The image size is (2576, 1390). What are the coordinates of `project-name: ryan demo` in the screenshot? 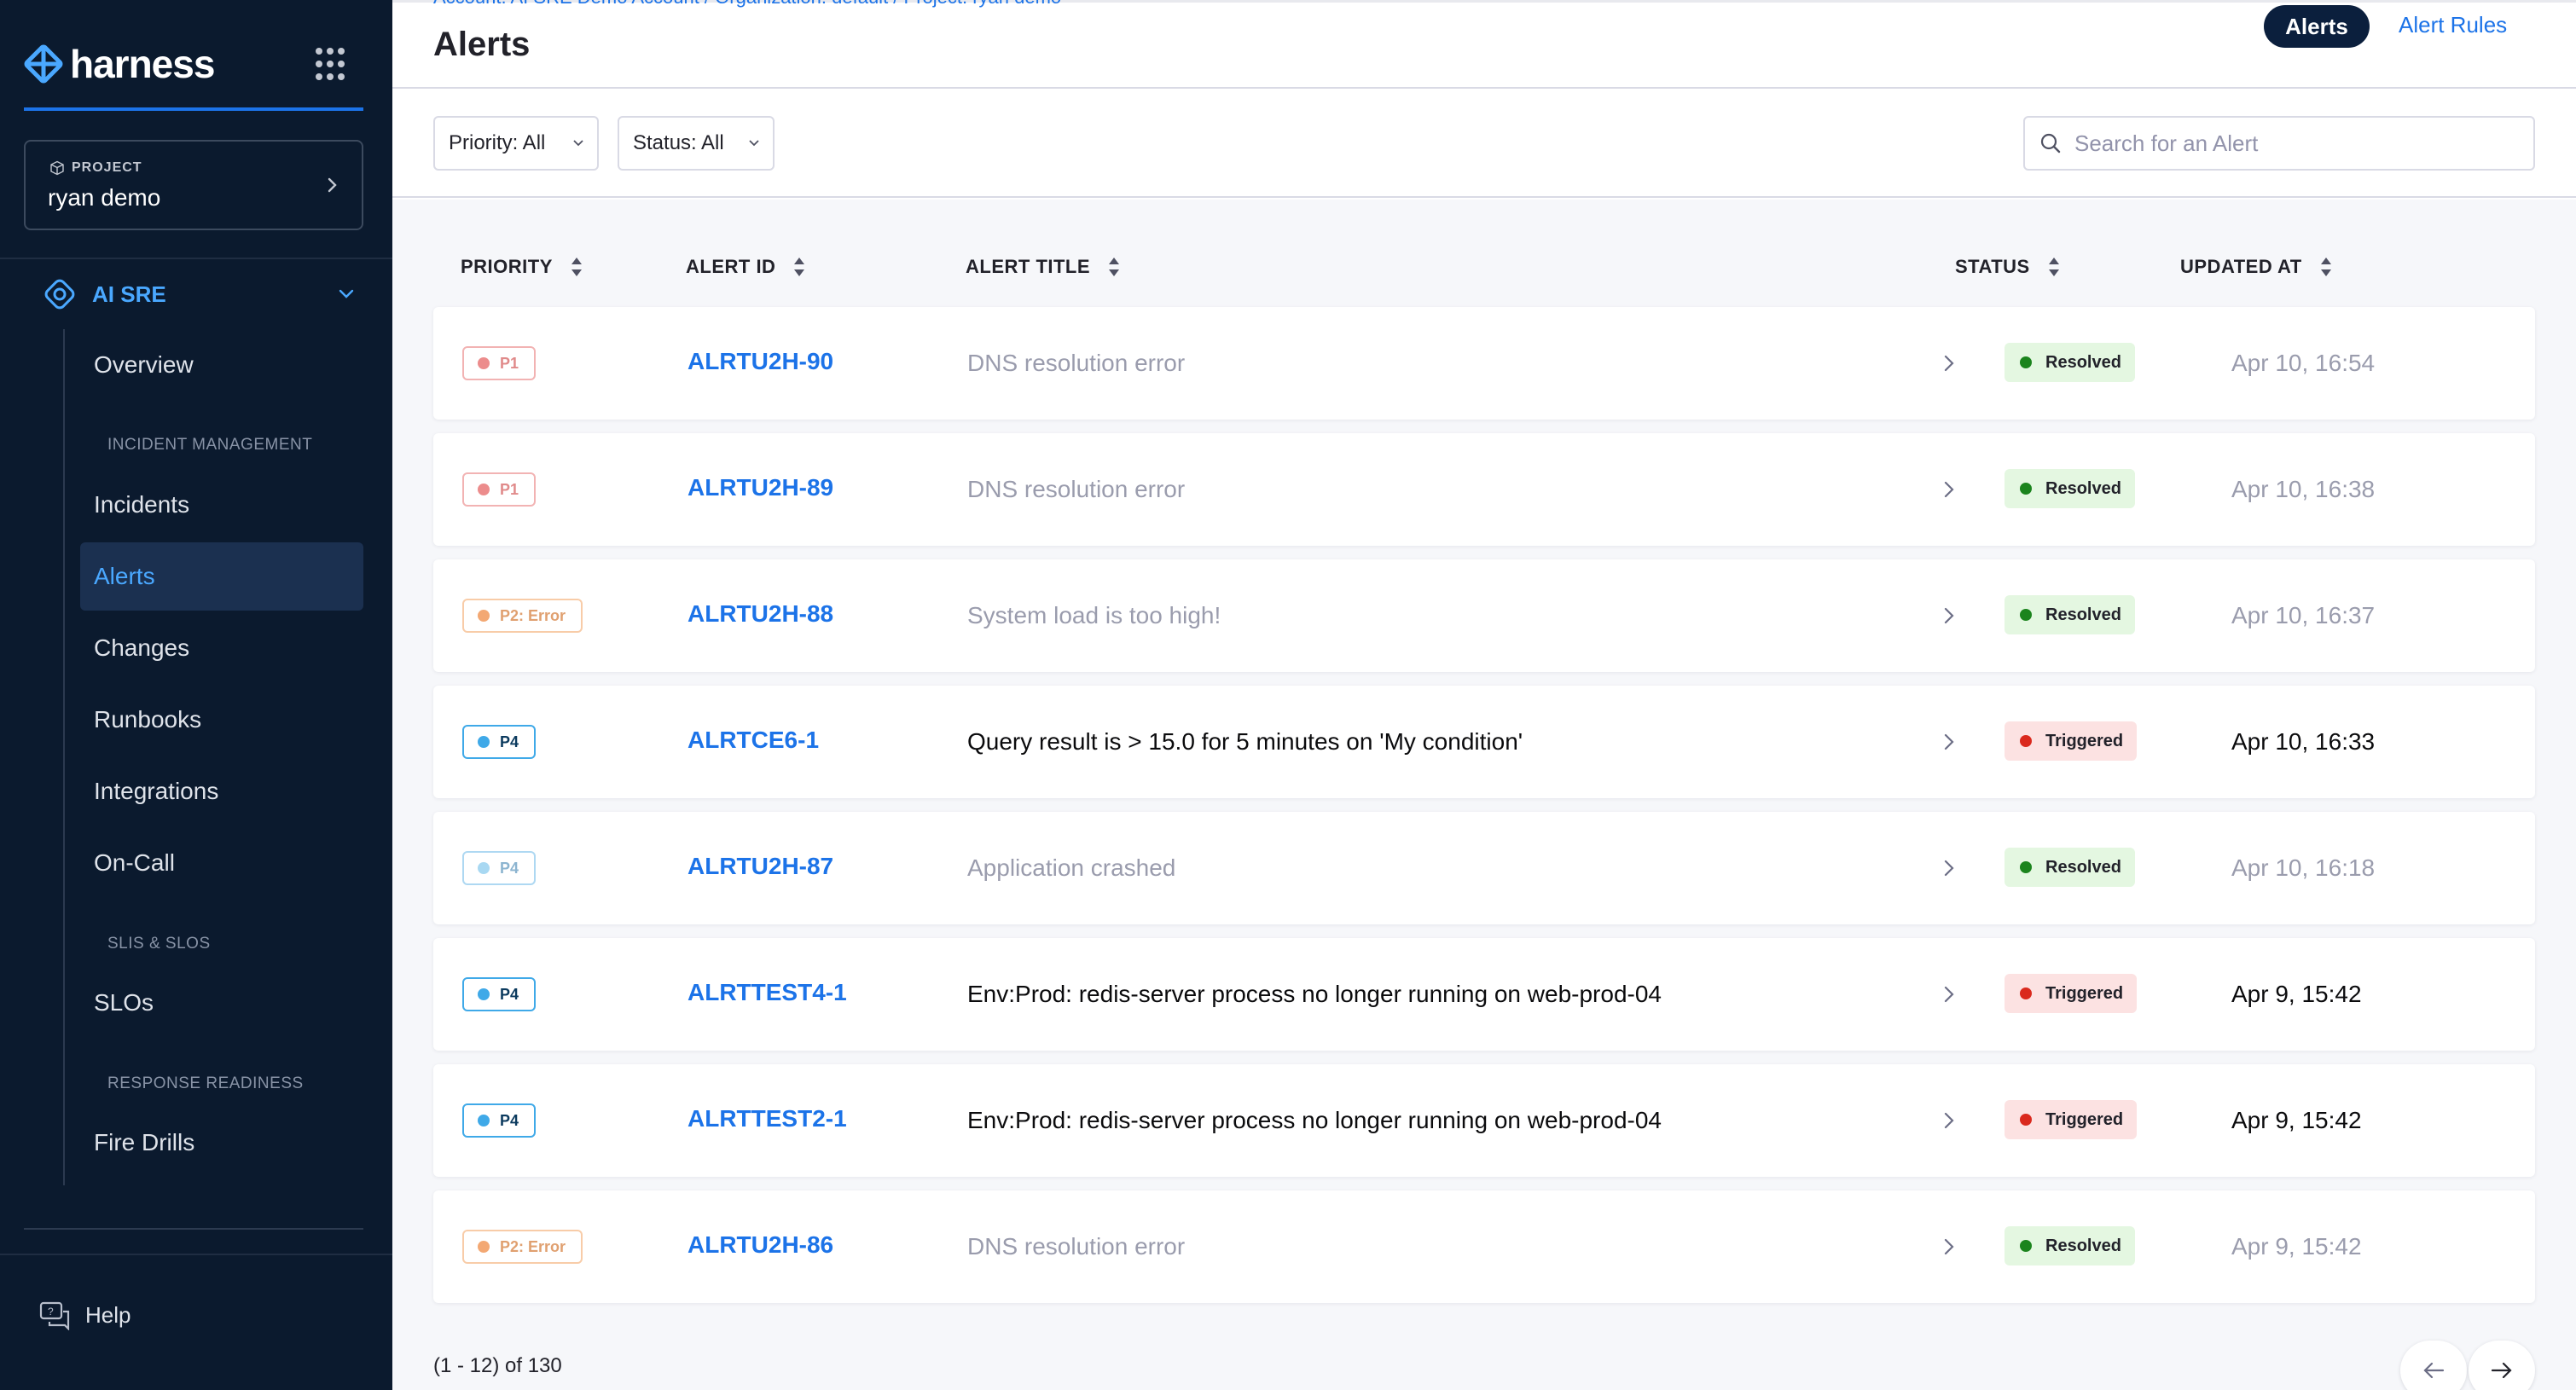 It's located at (104, 197).